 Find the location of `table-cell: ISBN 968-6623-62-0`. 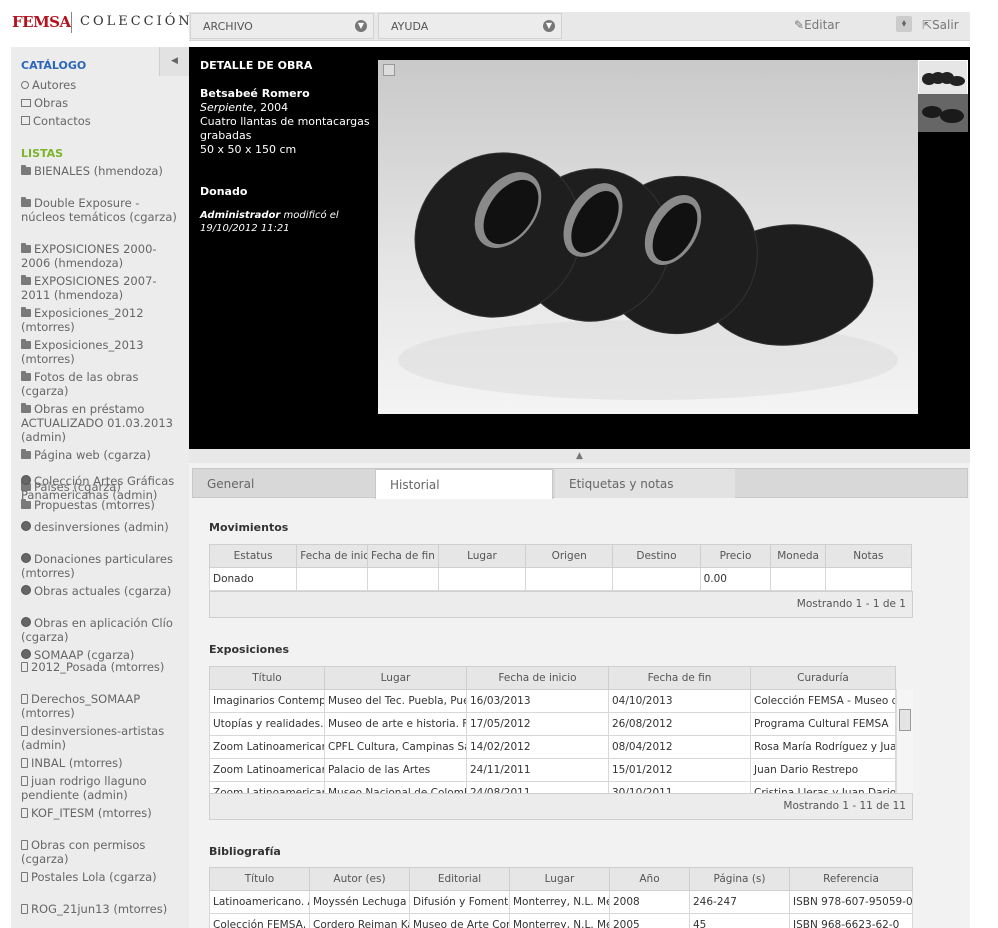

table-cell: ISBN 968-6623-62-0 is located at coordinates (851, 920).